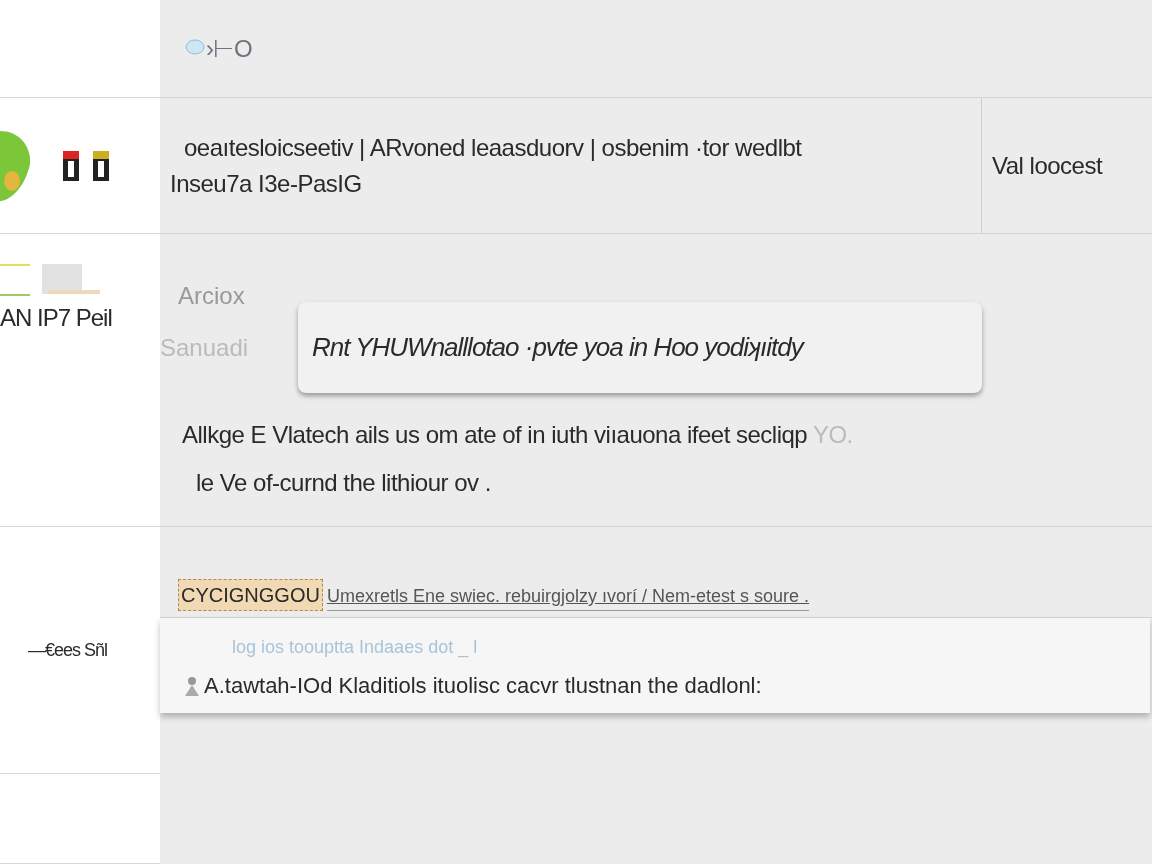 The width and height of the screenshot is (1152, 864). I want to click on sidebar-label: AN IP7 Peil, so click(56, 318).